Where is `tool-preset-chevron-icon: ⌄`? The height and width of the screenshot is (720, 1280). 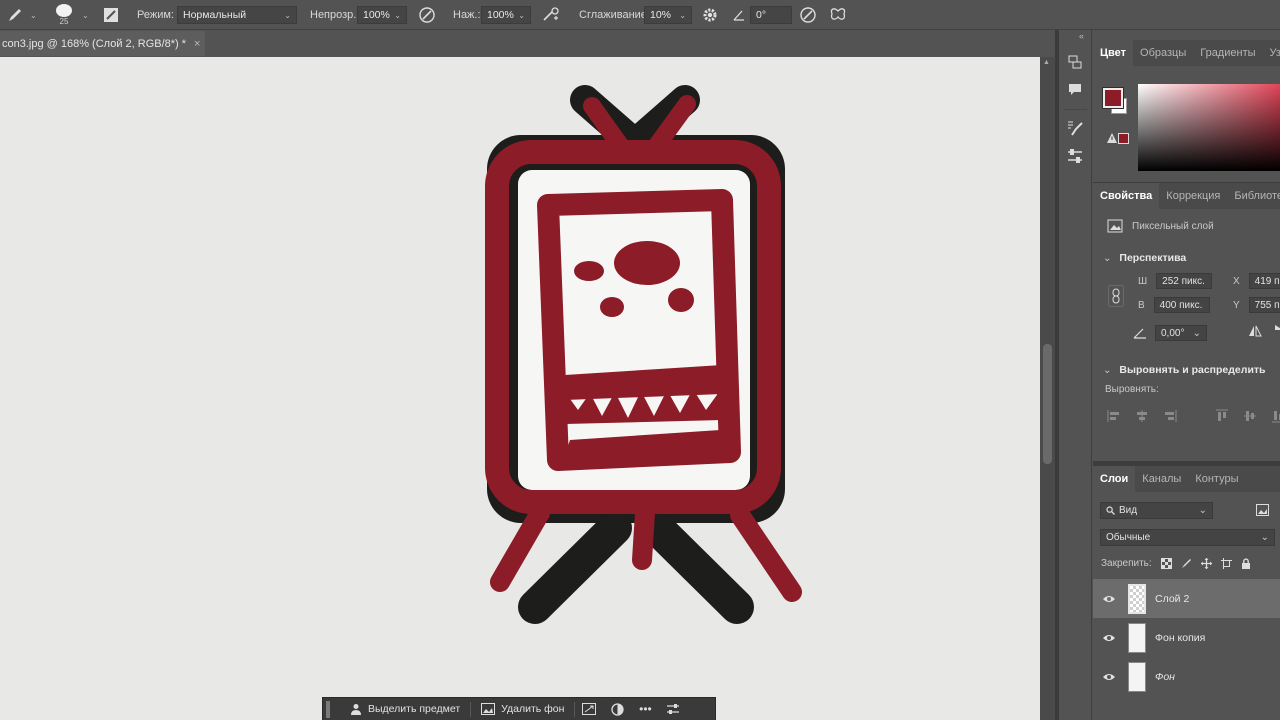
tool-preset-chevron-icon: ⌄ is located at coordinates (33, 15).